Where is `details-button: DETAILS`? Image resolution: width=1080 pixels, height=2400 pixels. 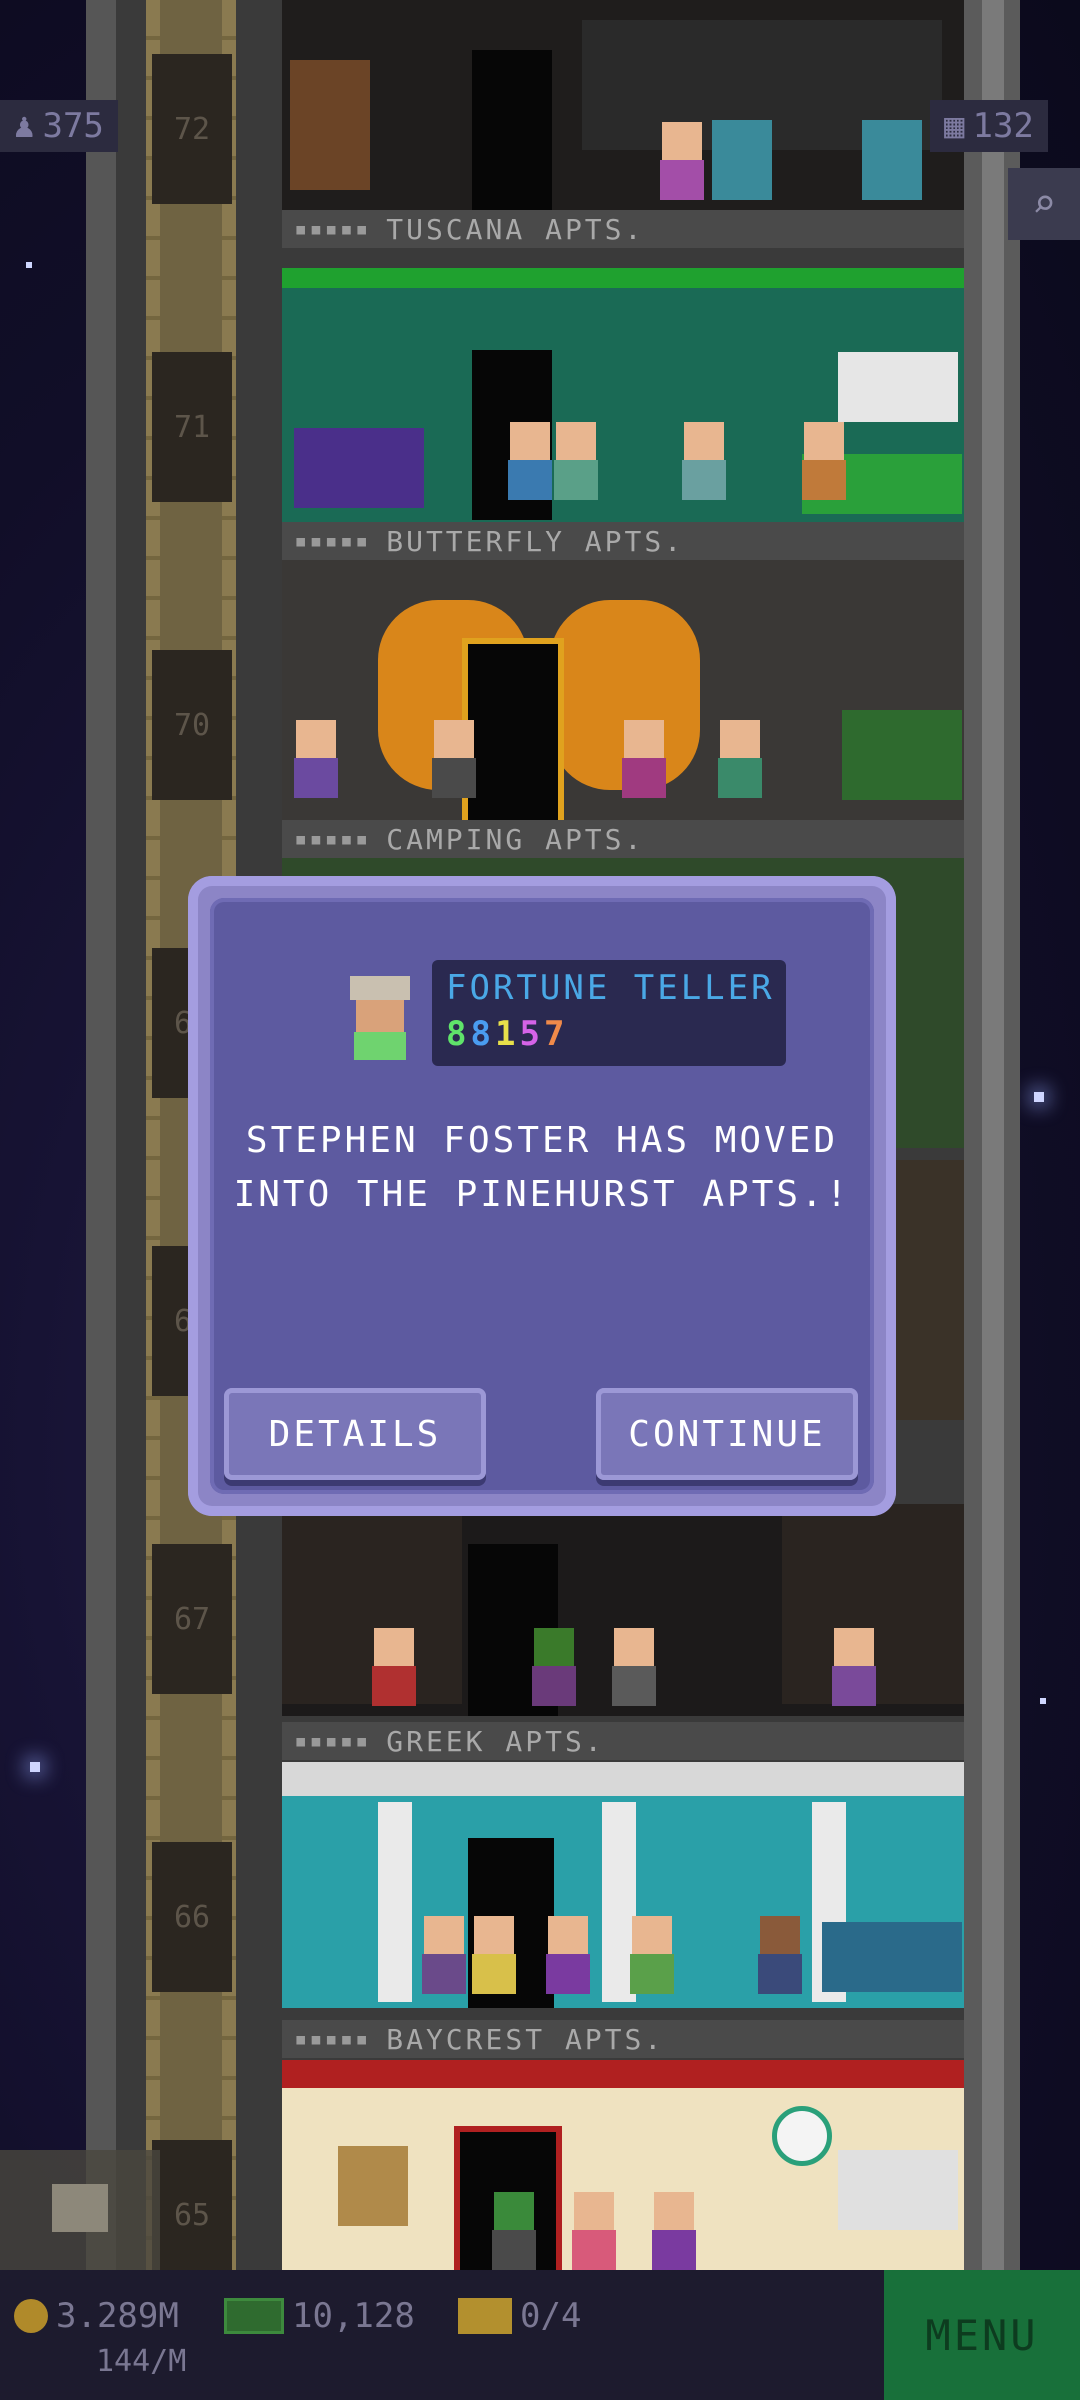
details-button: DETAILS is located at coordinates (355, 1434).